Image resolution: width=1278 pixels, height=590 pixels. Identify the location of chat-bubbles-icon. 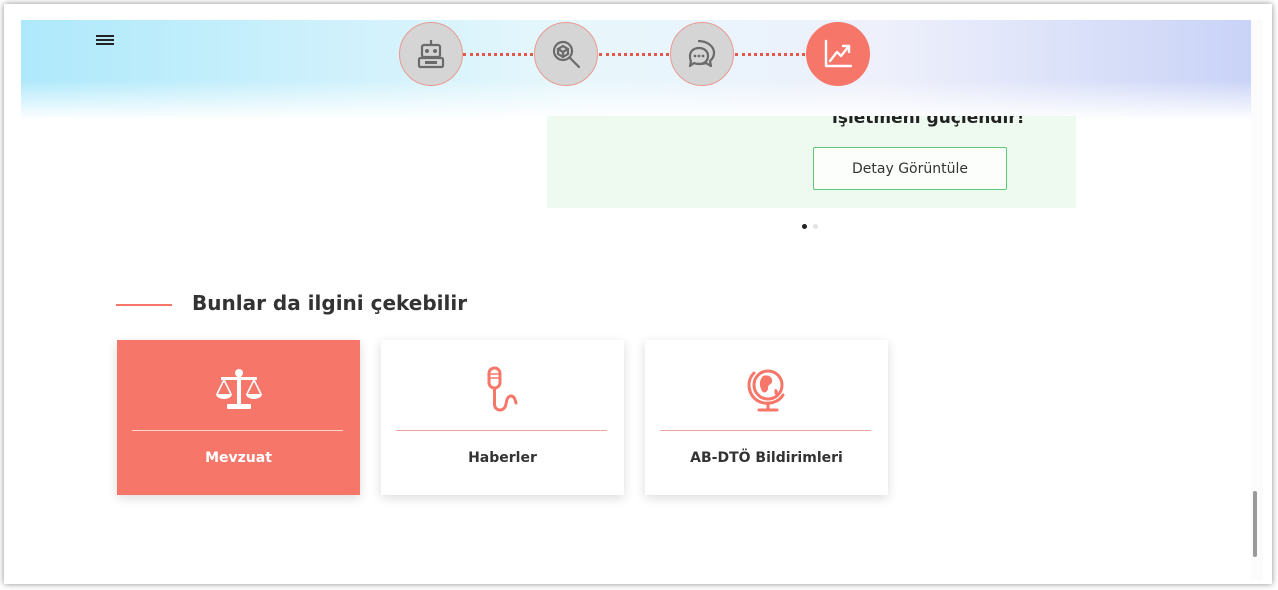
(702, 53).